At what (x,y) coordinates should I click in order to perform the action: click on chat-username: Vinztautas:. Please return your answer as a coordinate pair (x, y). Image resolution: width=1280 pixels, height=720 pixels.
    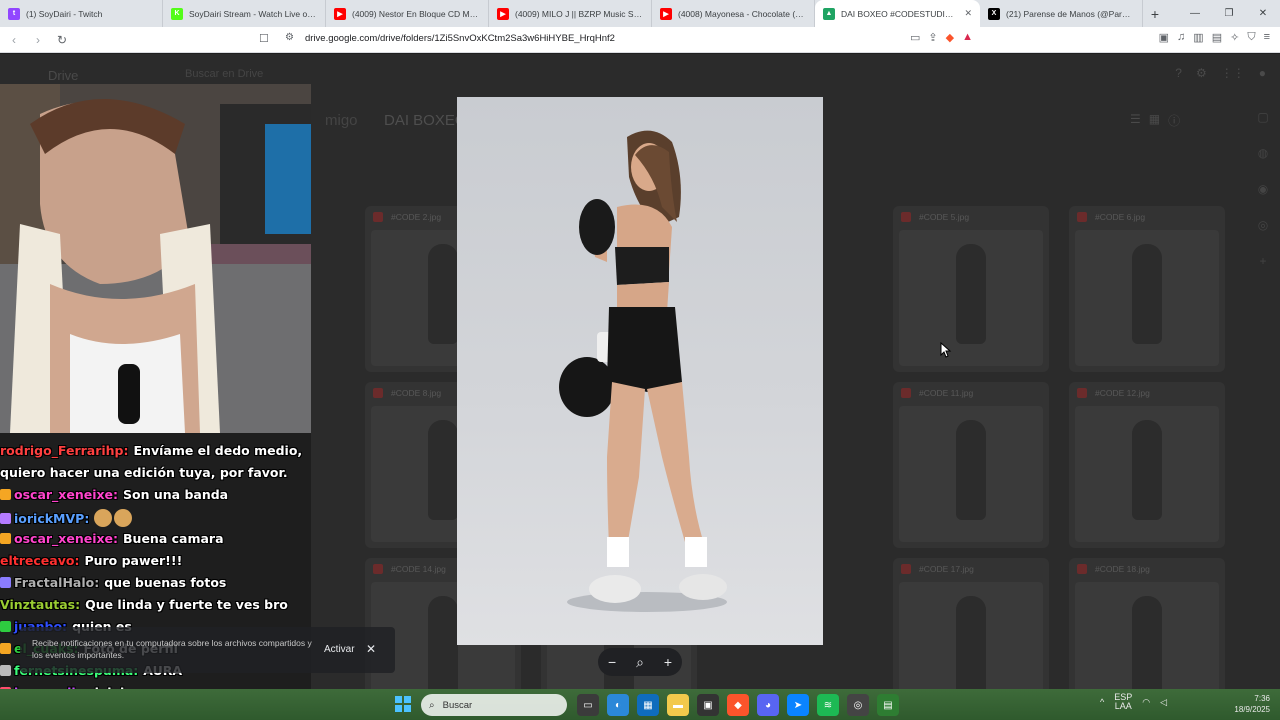
    Looking at the image, I should click on (40, 604).